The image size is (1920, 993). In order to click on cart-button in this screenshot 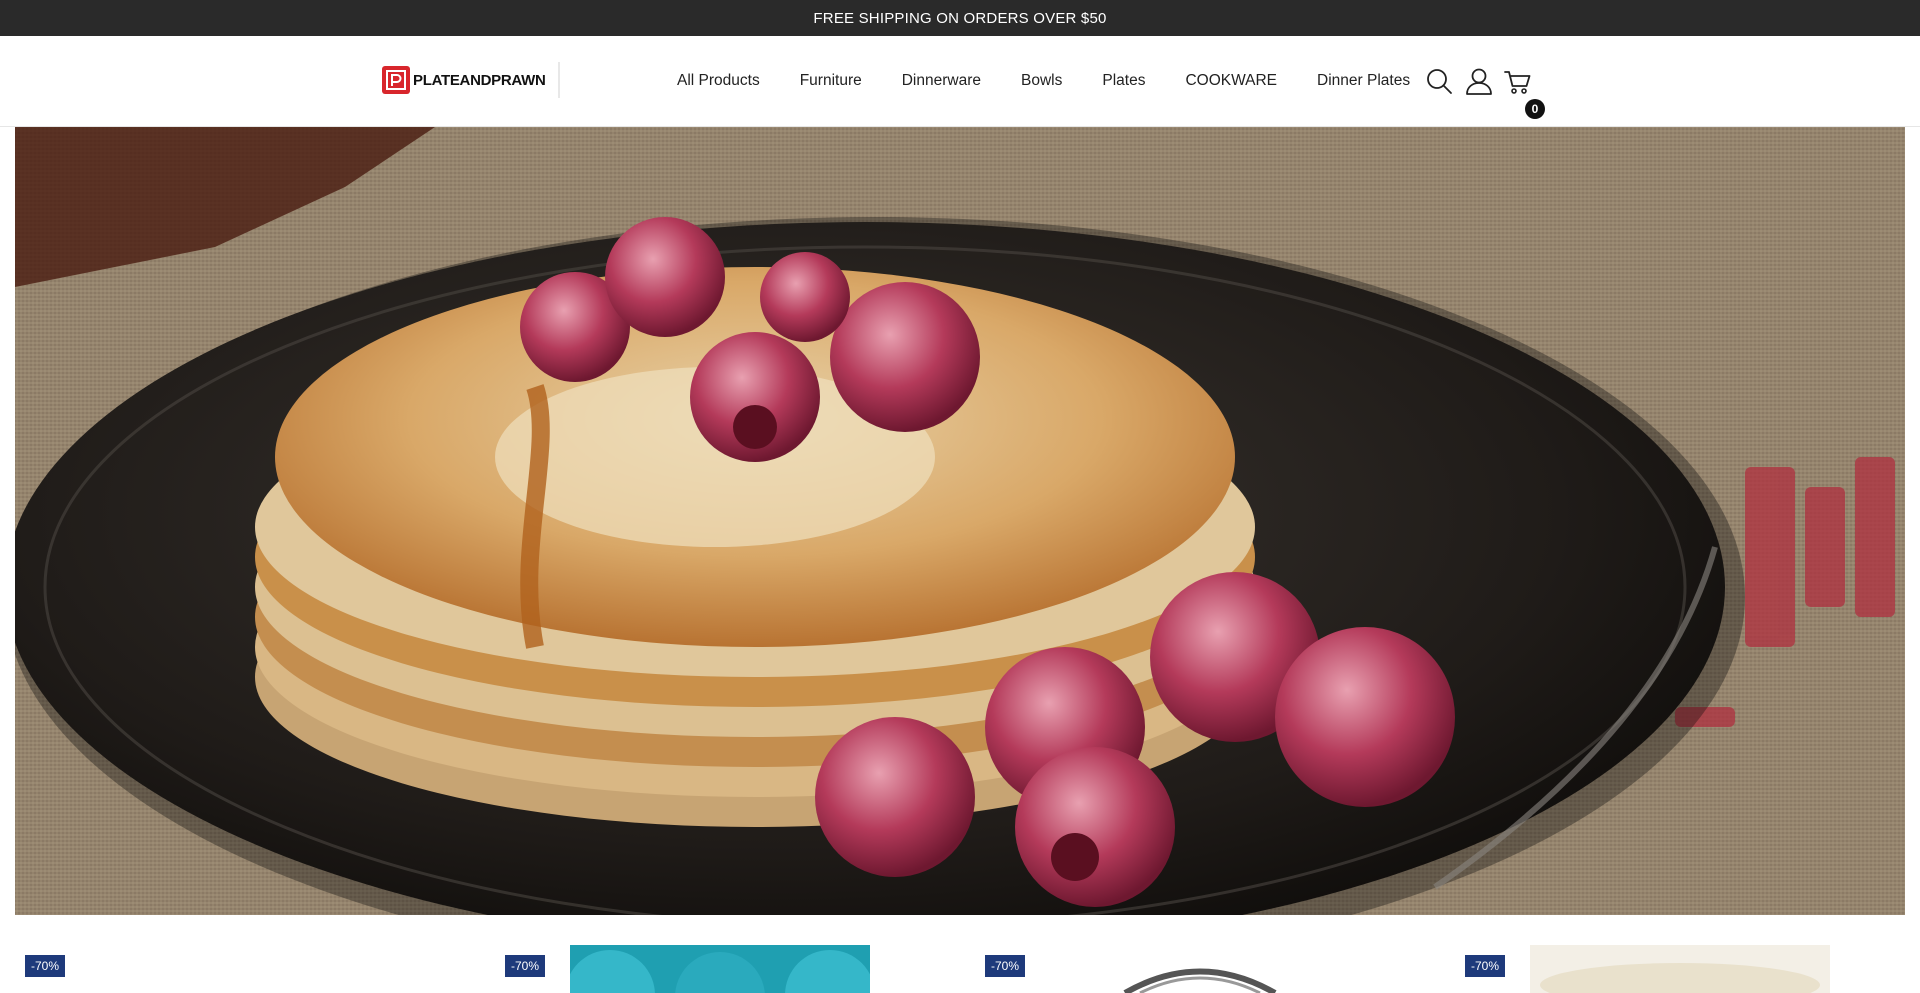, I will do `click(1518, 81)`.